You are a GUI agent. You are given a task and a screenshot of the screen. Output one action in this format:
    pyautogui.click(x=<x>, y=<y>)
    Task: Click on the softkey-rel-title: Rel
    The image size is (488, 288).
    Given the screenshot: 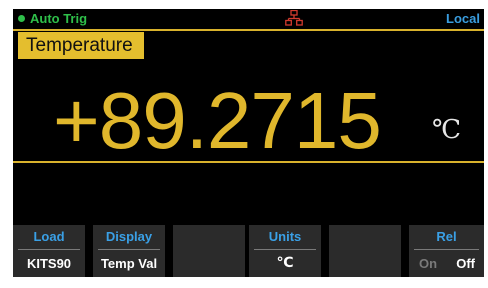 What is the action you would take?
    pyautogui.click(x=446, y=236)
    